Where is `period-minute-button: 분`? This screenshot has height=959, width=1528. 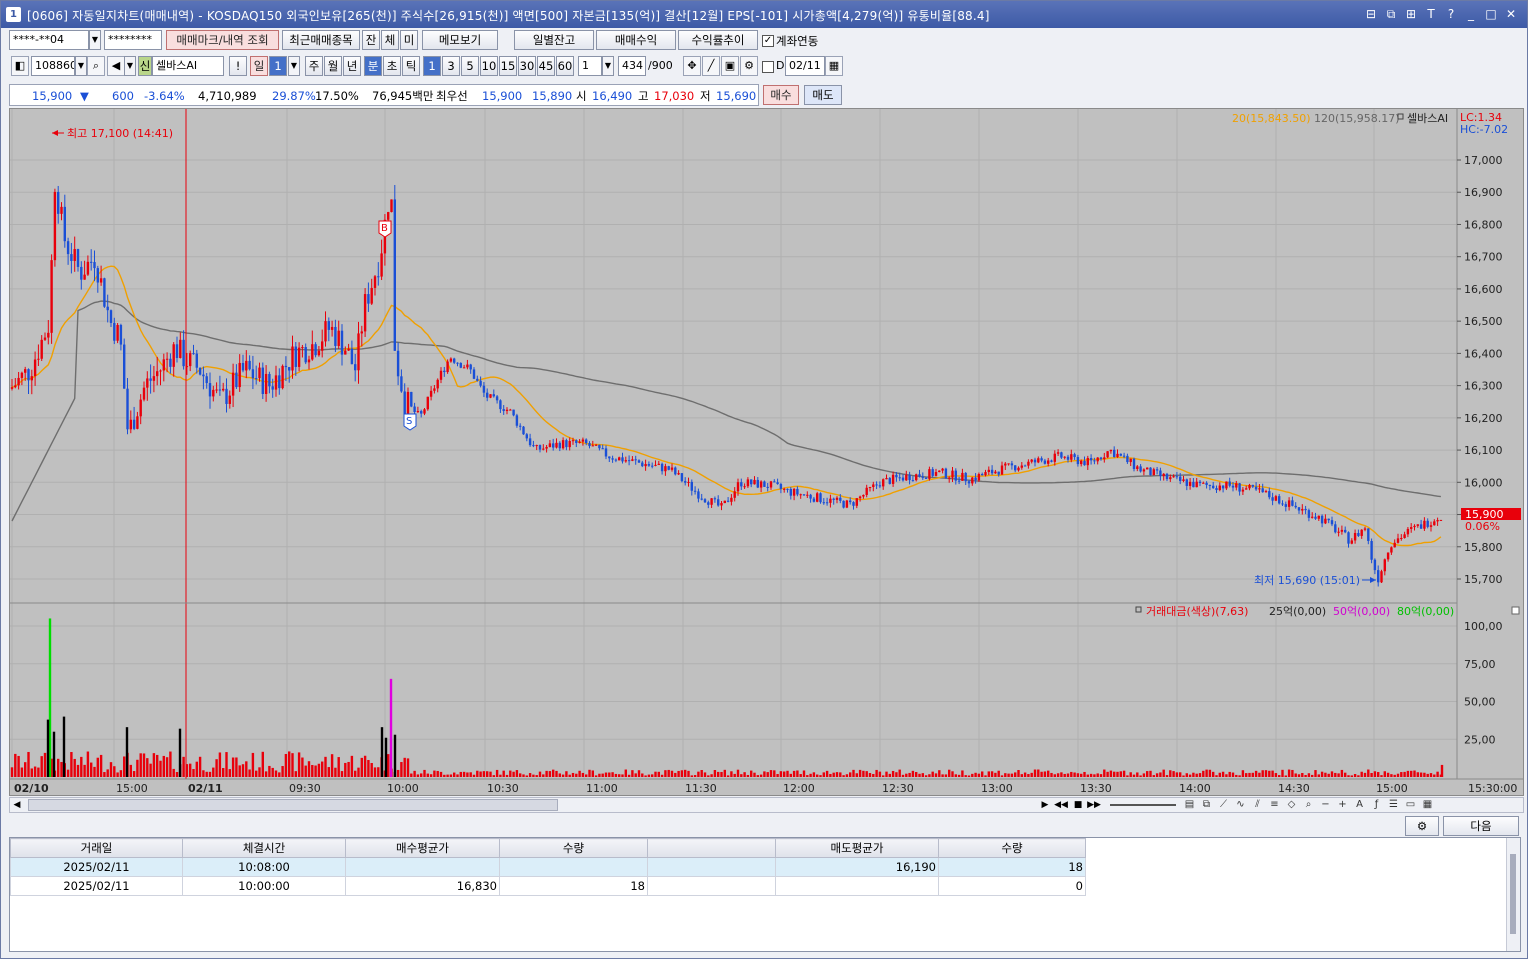
period-minute-button: 분 is located at coordinates (373, 66).